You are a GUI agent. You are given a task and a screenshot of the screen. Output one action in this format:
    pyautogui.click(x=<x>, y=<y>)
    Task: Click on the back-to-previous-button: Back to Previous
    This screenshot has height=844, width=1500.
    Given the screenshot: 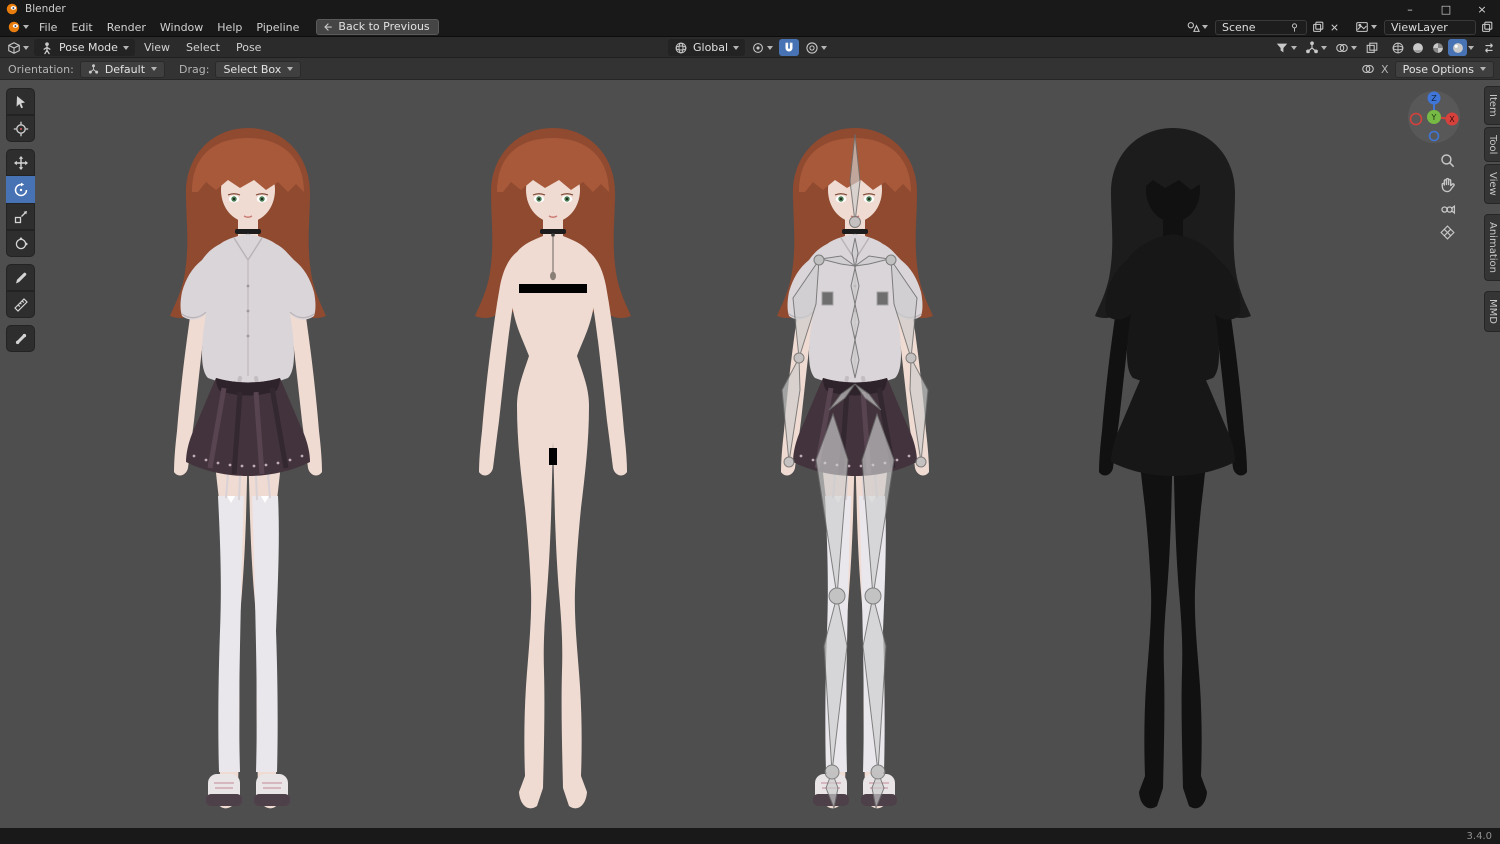 What is the action you would take?
    pyautogui.click(x=377, y=27)
    